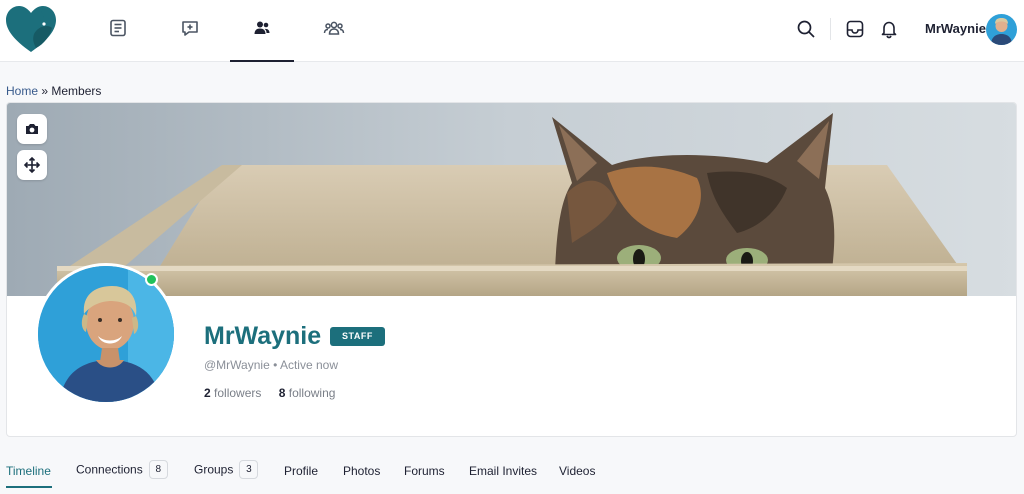 This screenshot has width=1024, height=494. Describe the element at coordinates (512, 31) in the screenshot. I see `top-bar: MrWaynie` at that location.